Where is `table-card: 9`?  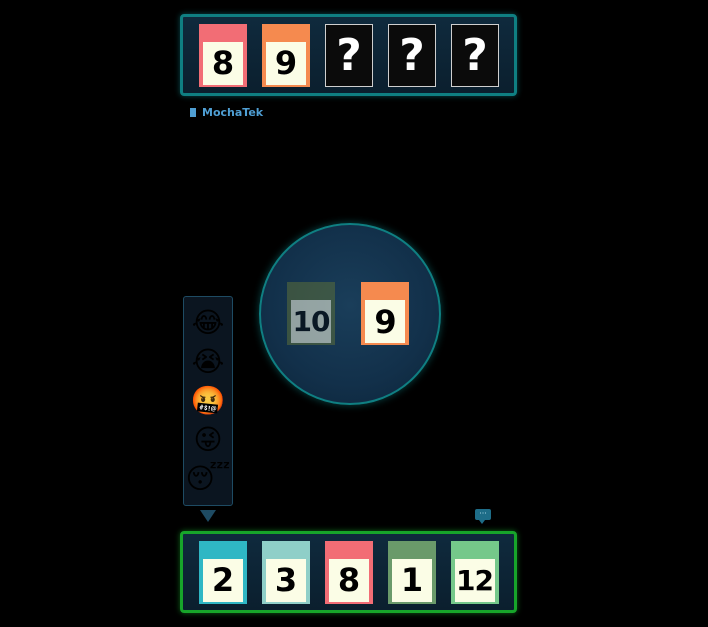
table-card: 9 is located at coordinates (385, 313).